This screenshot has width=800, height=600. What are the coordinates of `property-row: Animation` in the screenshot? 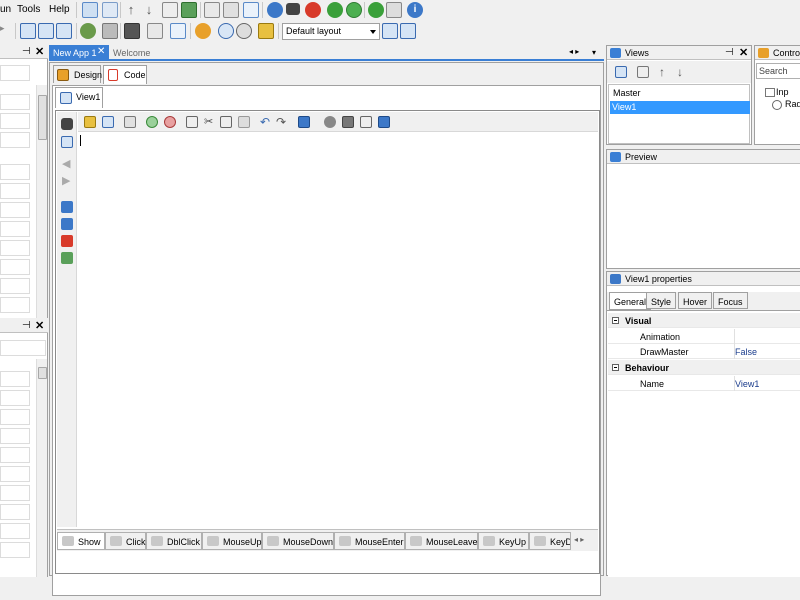 It's located at (704, 336).